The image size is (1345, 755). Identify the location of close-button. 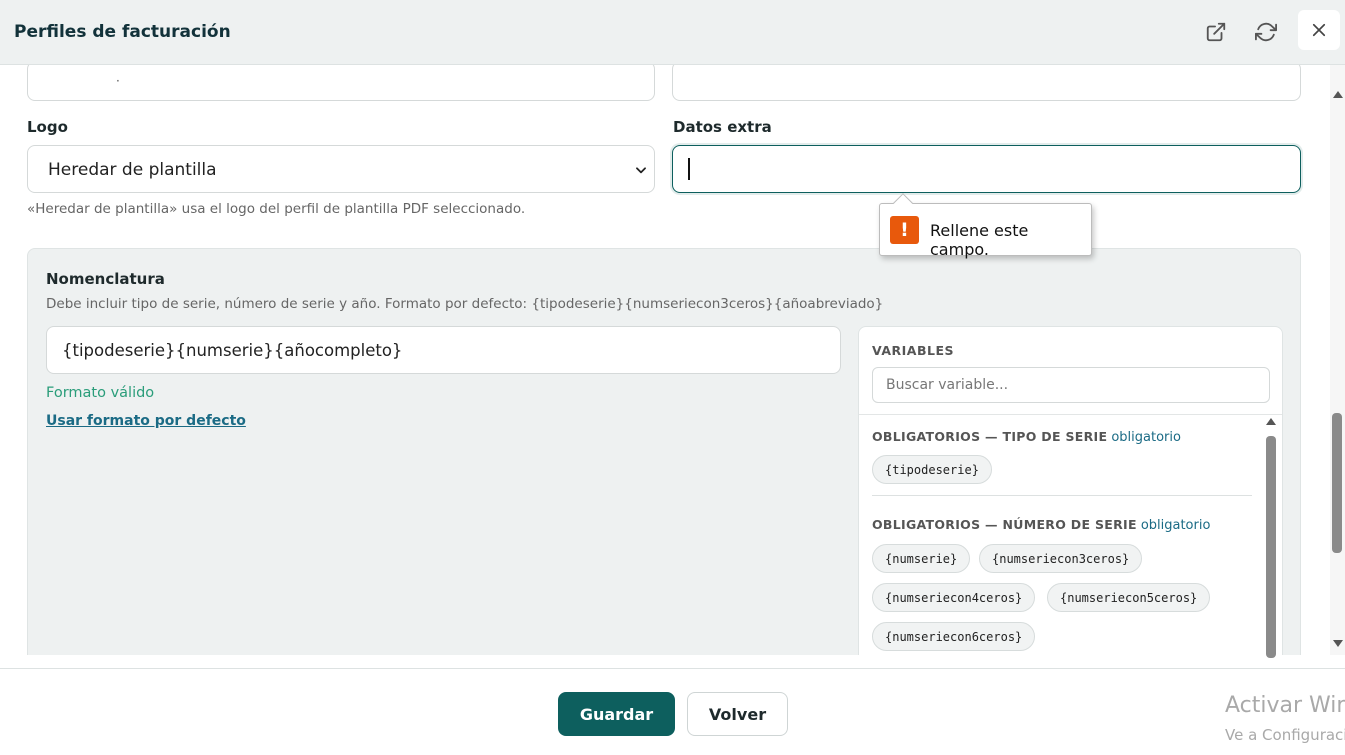
(1319, 30).